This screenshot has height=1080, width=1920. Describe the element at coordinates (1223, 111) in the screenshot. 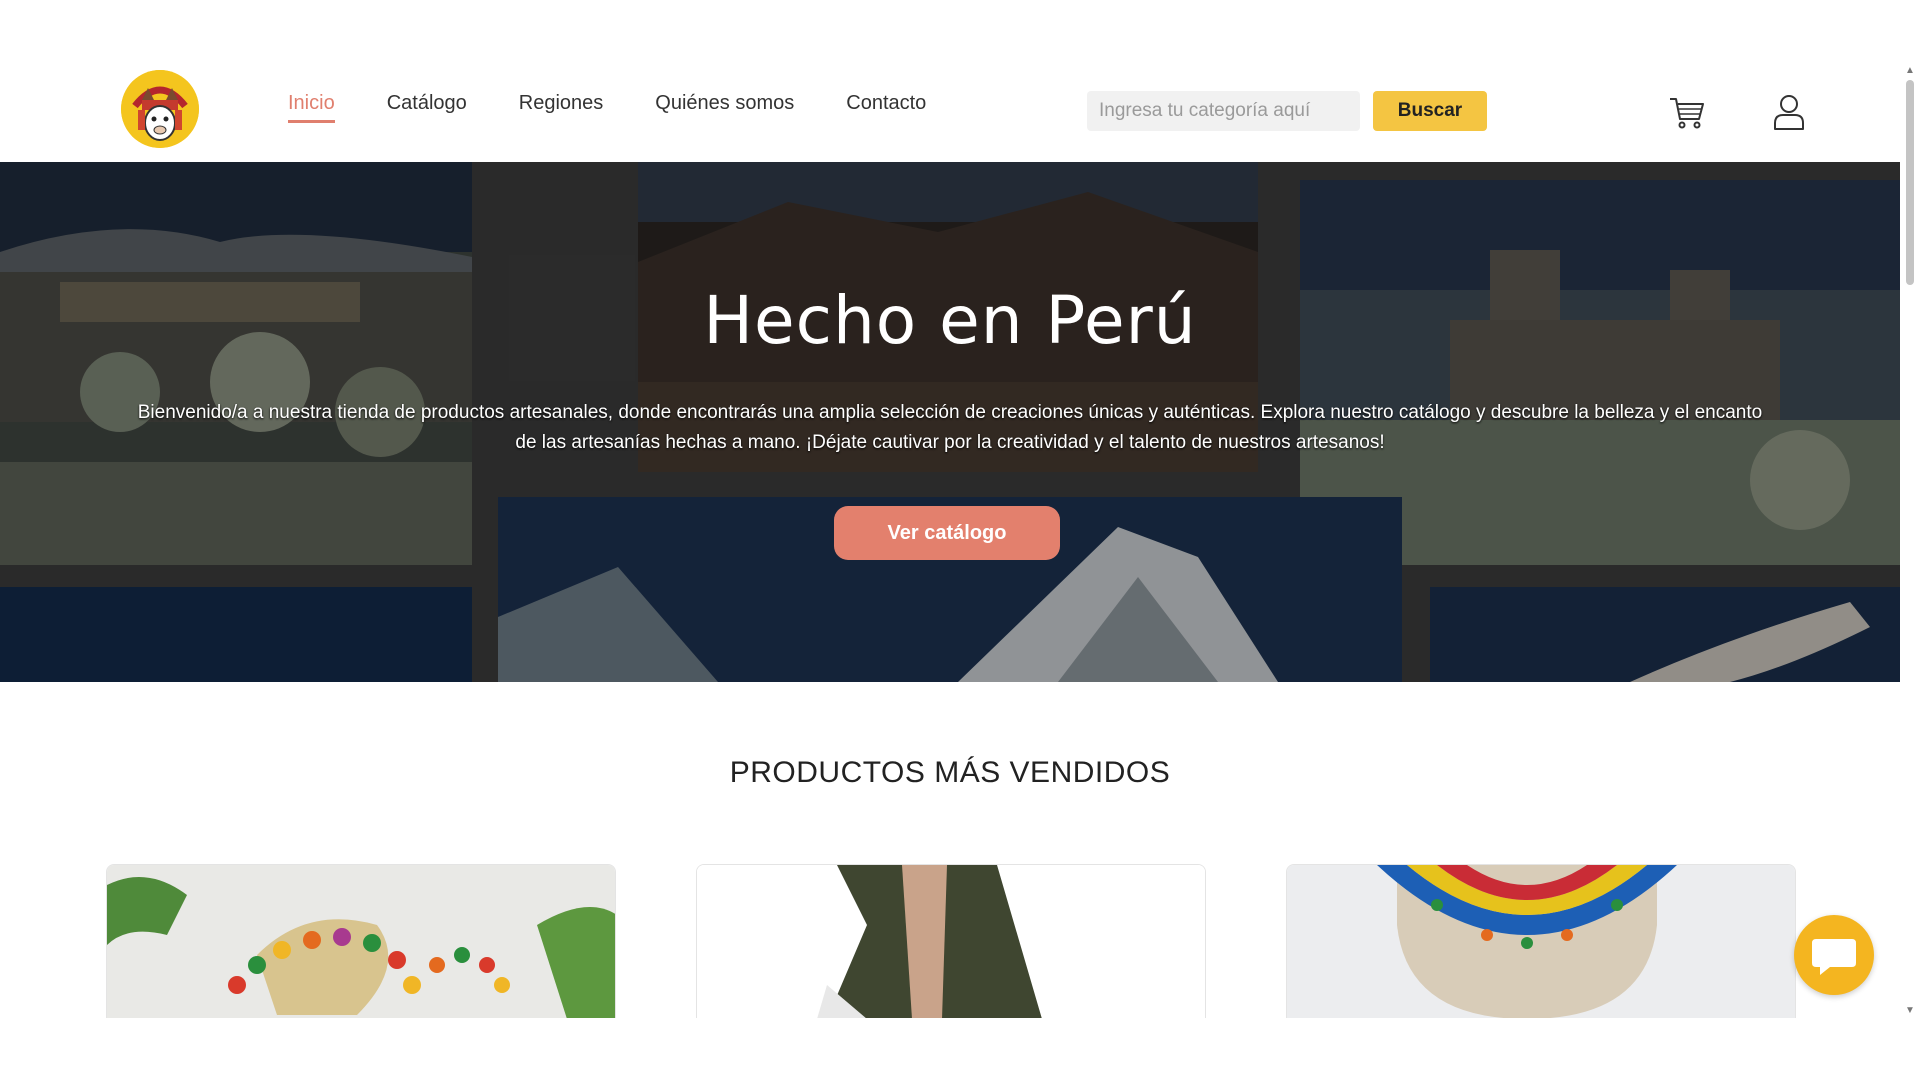

I see `search-input` at that location.